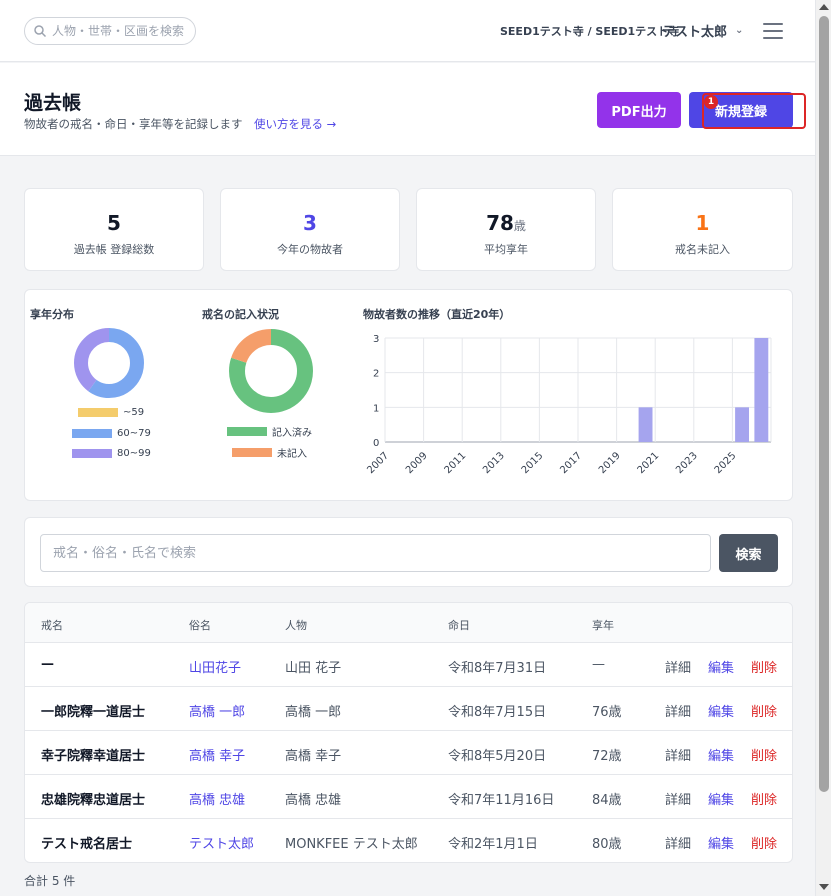  Describe the element at coordinates (639, 110) in the screenshot. I see `pdf-export-button: PDF出力` at that location.